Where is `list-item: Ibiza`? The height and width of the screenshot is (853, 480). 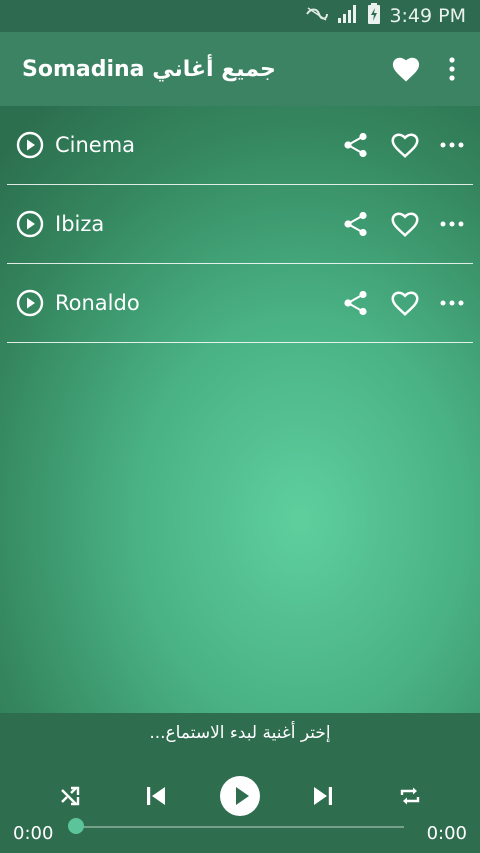 list-item: Ibiza is located at coordinates (240, 224).